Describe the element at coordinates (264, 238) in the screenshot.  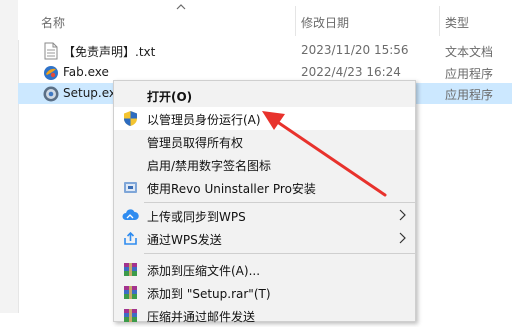
I see `menu-item-wps-send: 通过WPS发送` at that location.